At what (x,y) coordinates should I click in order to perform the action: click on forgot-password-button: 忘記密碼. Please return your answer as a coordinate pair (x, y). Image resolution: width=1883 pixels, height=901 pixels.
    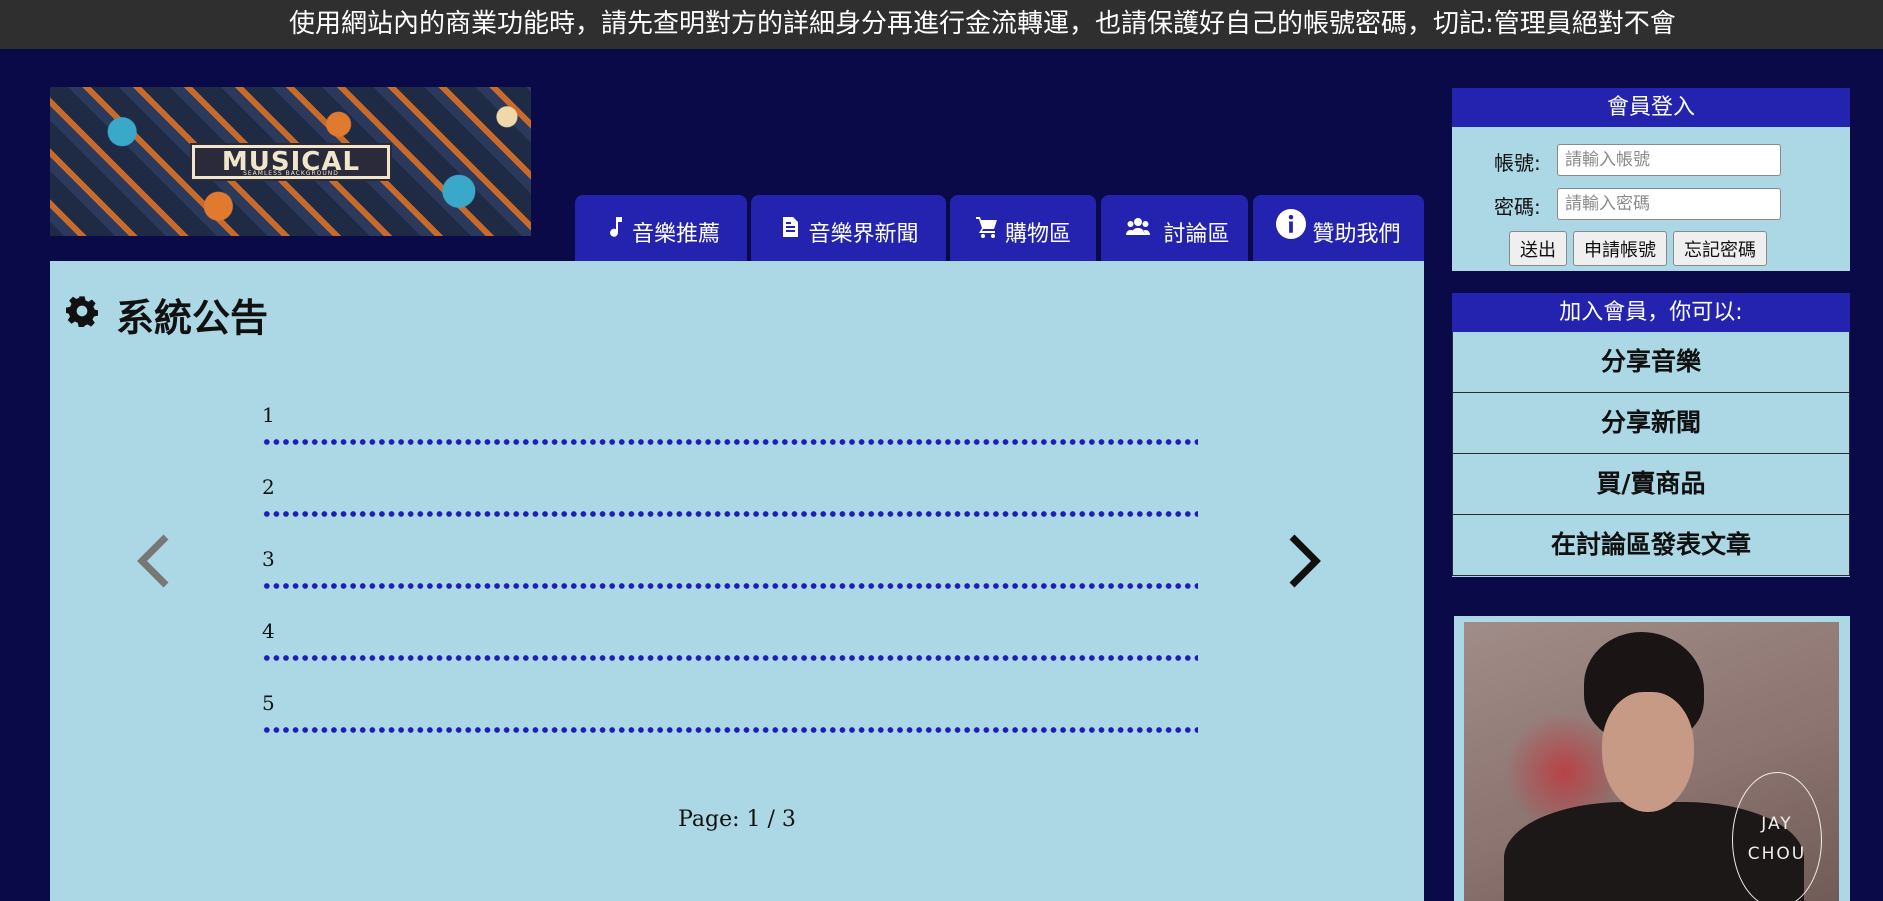
    Looking at the image, I should click on (1720, 248).